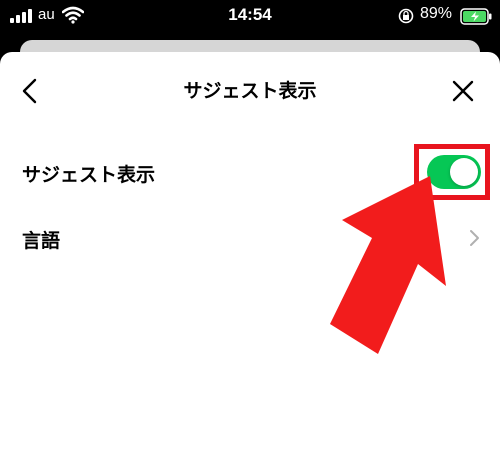  I want to click on status-bar: au 14:54 89%, so click(250, 16).